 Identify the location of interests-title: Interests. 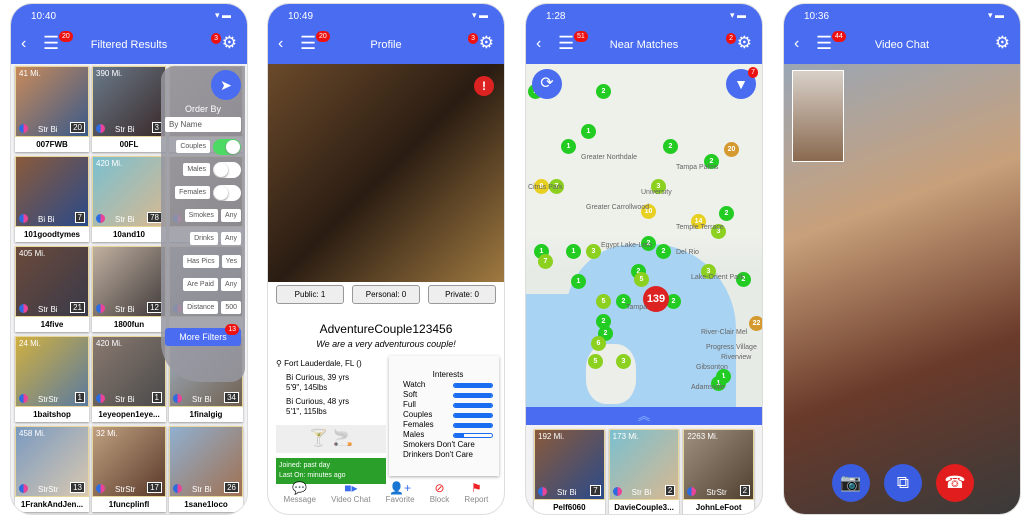
(448, 374).